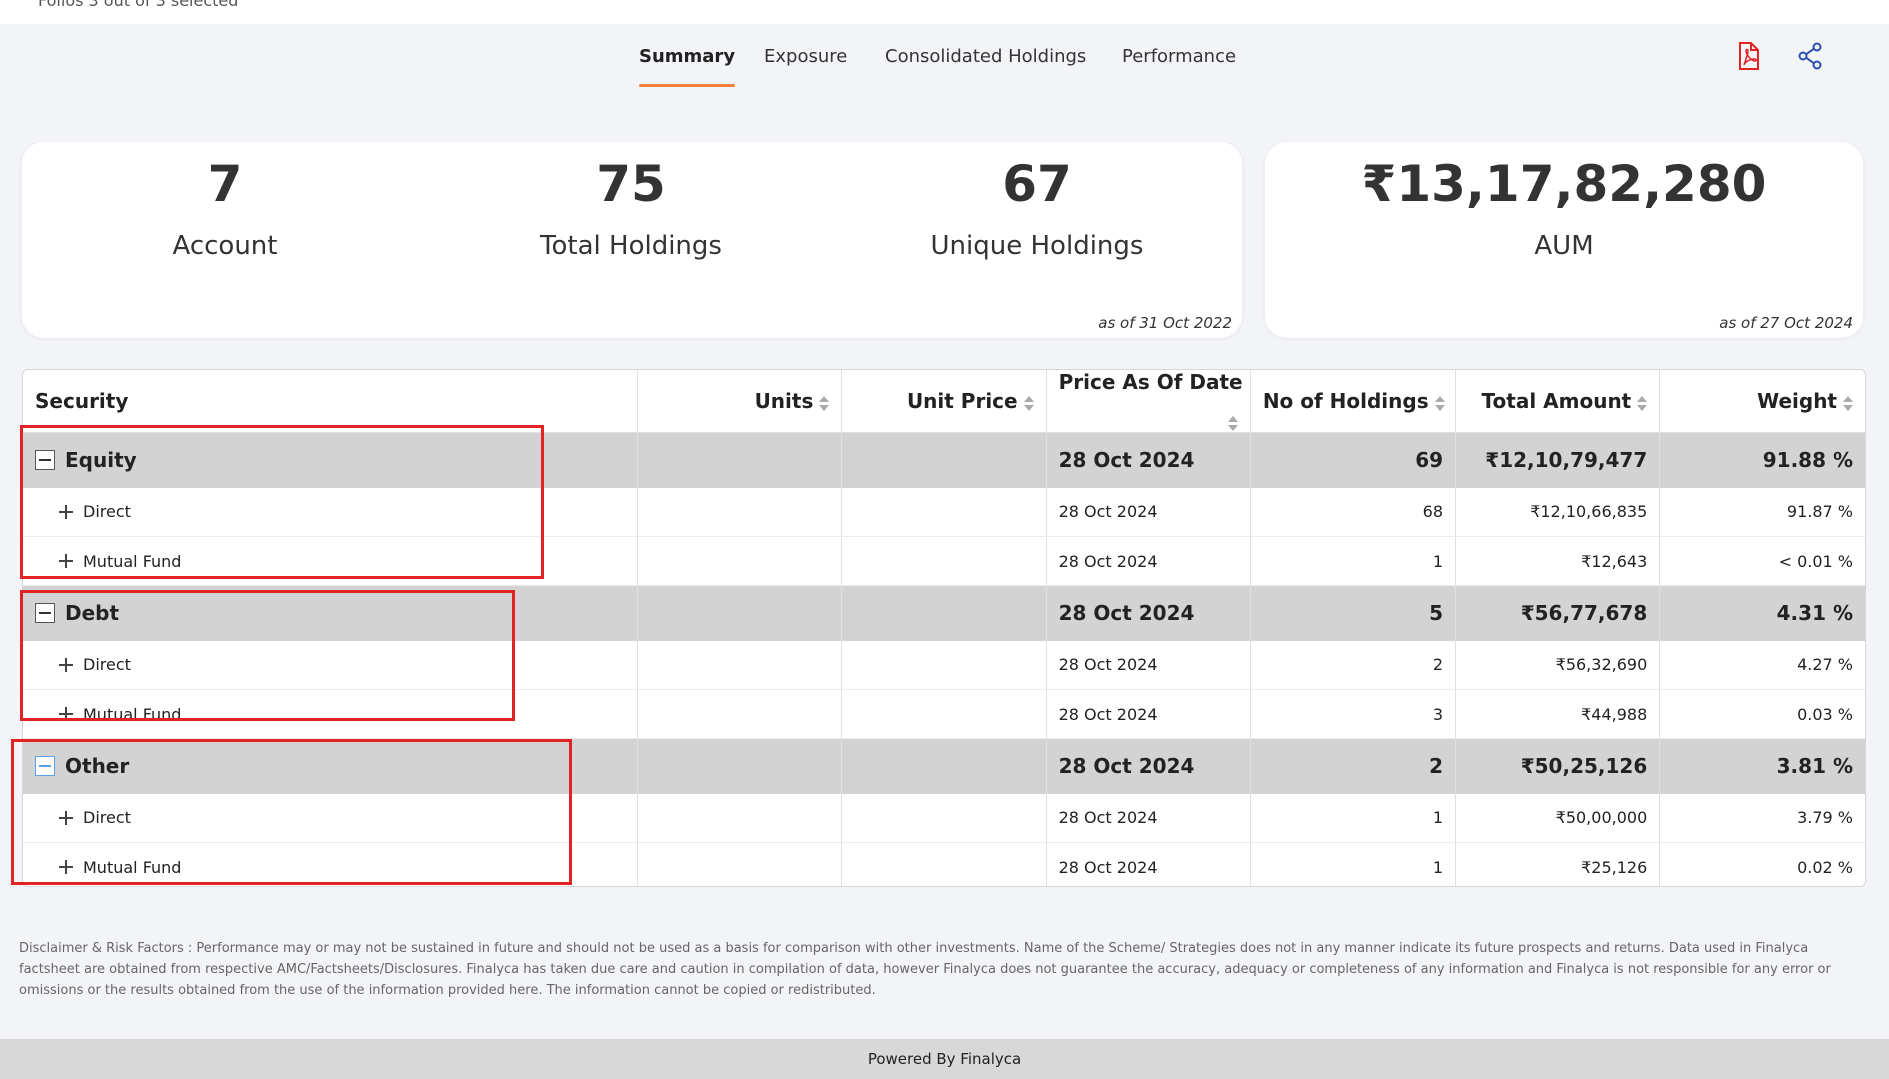  Describe the element at coordinates (985, 56) in the screenshot. I see `tab-consolidated-holdings: Consolidated Holdings` at that location.